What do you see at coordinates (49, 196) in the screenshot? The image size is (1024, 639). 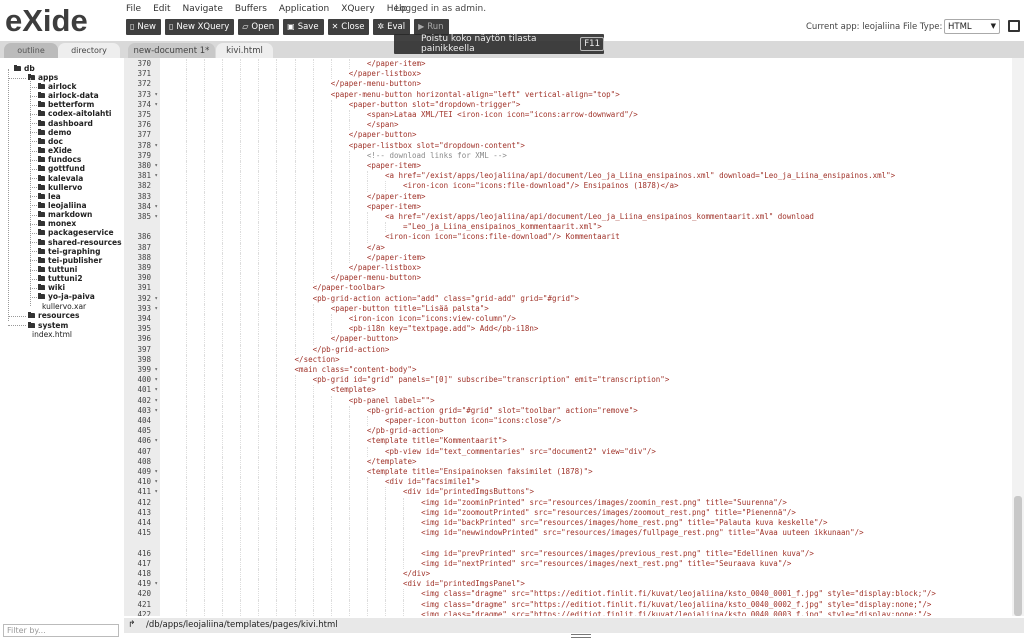 I see `tree-item-lea: lea` at bounding box center [49, 196].